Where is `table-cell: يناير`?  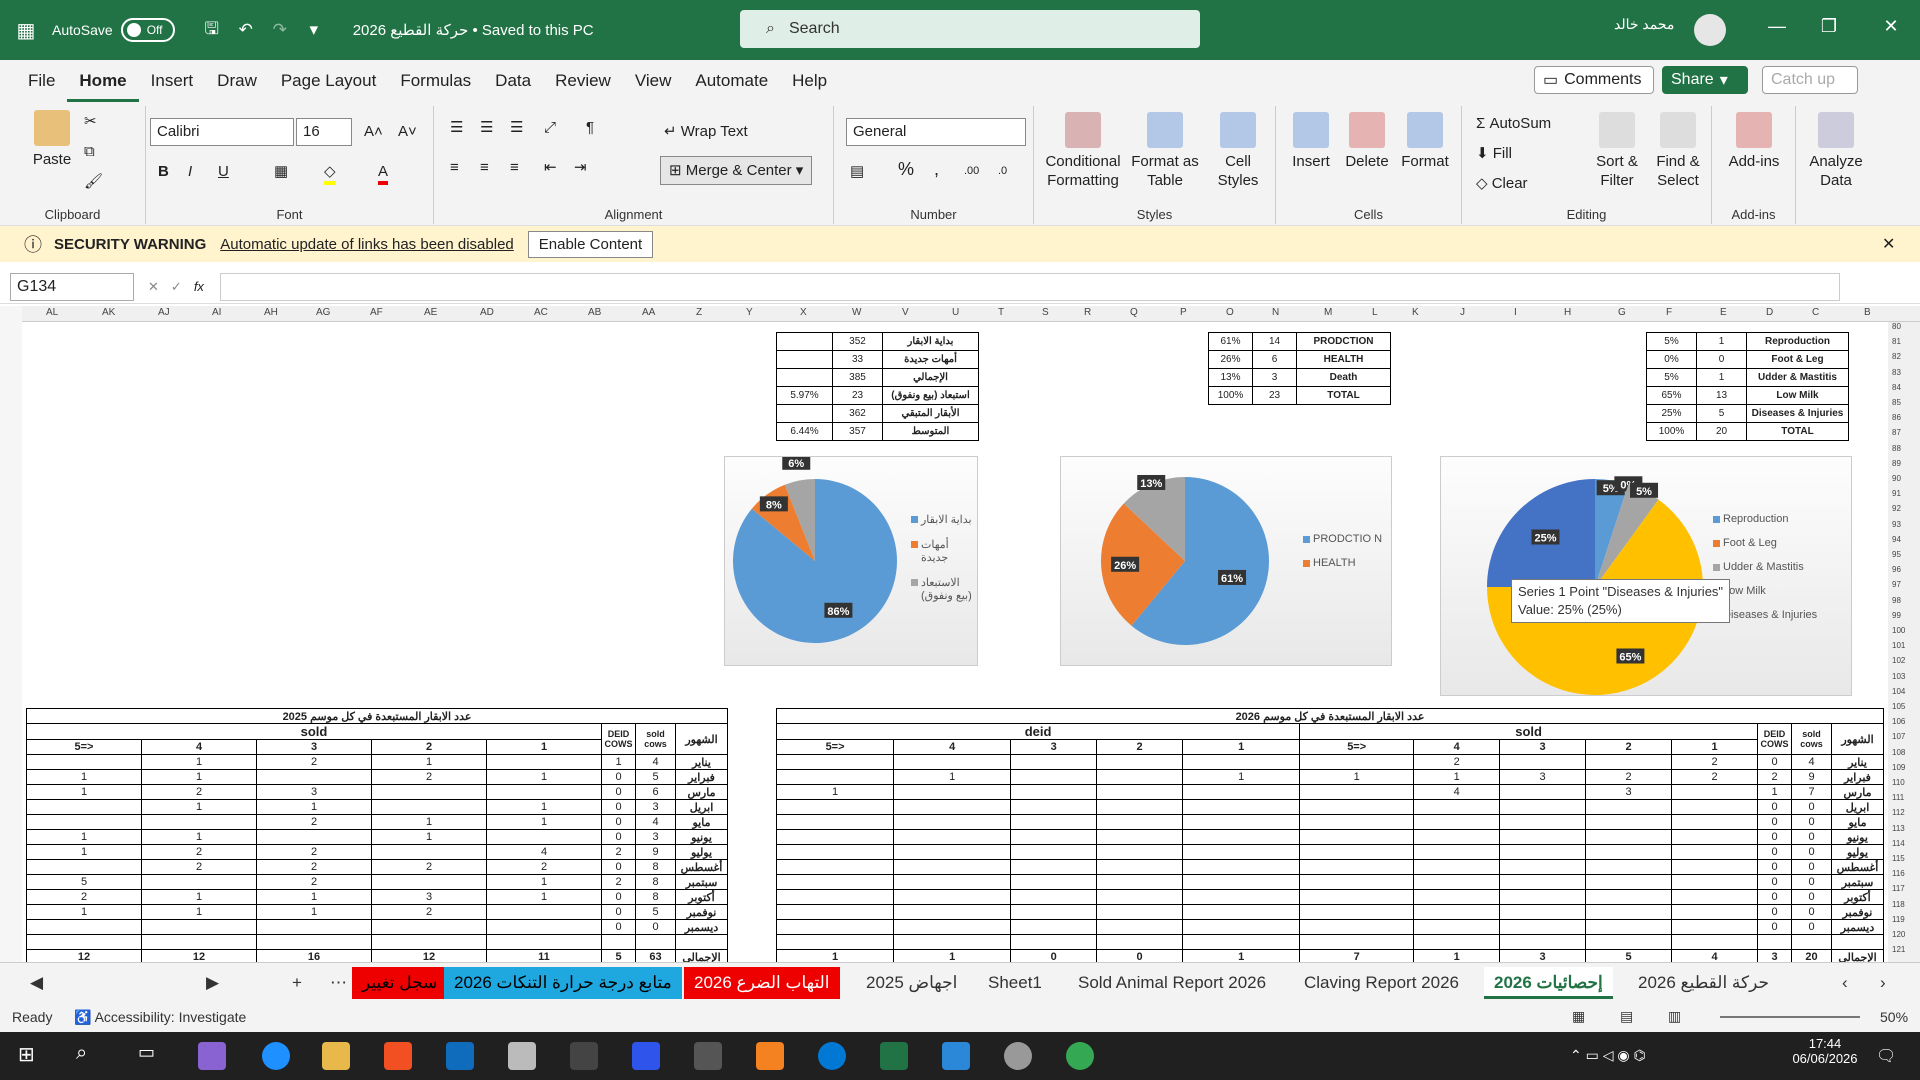
table-cell: يناير is located at coordinates (1857, 762).